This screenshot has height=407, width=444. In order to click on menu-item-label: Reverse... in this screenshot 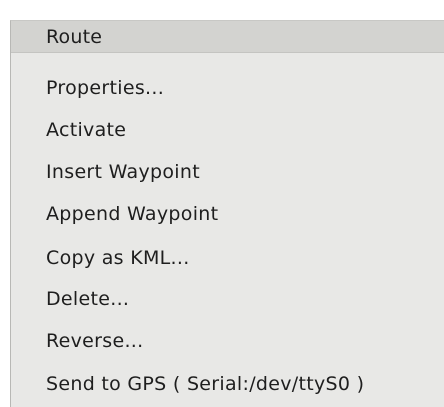, I will do `click(95, 341)`.